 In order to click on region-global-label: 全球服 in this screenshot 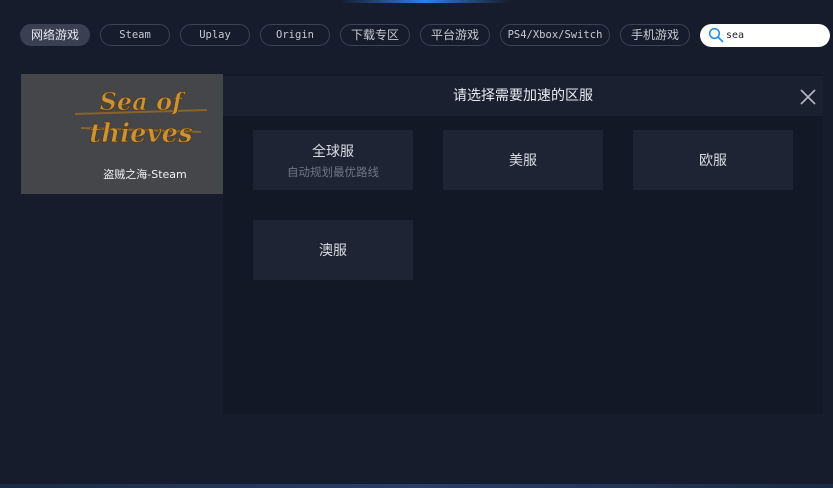, I will do `click(333, 152)`.